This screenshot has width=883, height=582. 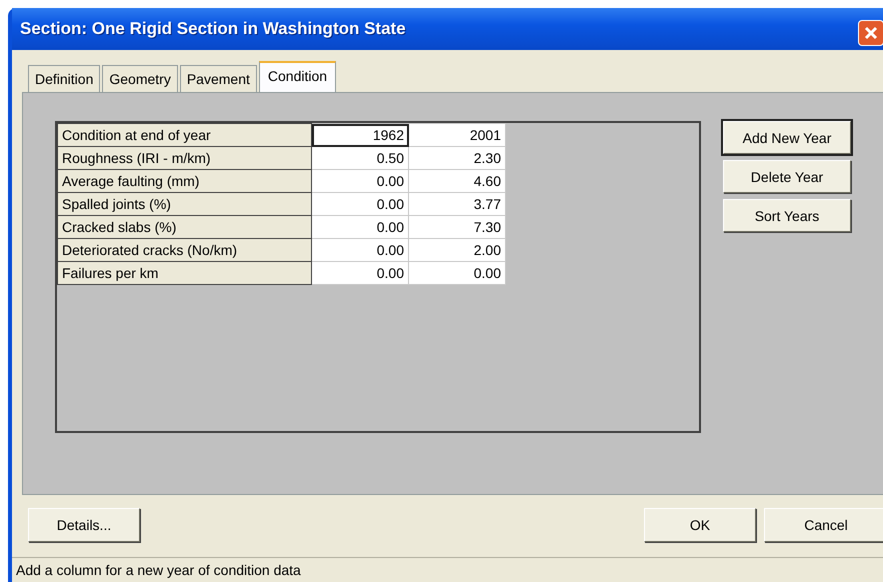 What do you see at coordinates (870, 33) in the screenshot?
I see `close-icon` at bounding box center [870, 33].